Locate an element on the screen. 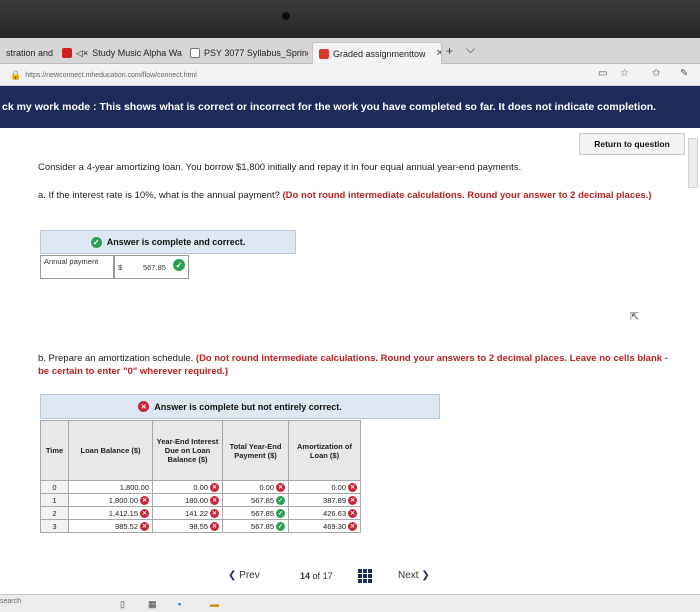  next-button: Next ❯ is located at coordinates (414, 575).